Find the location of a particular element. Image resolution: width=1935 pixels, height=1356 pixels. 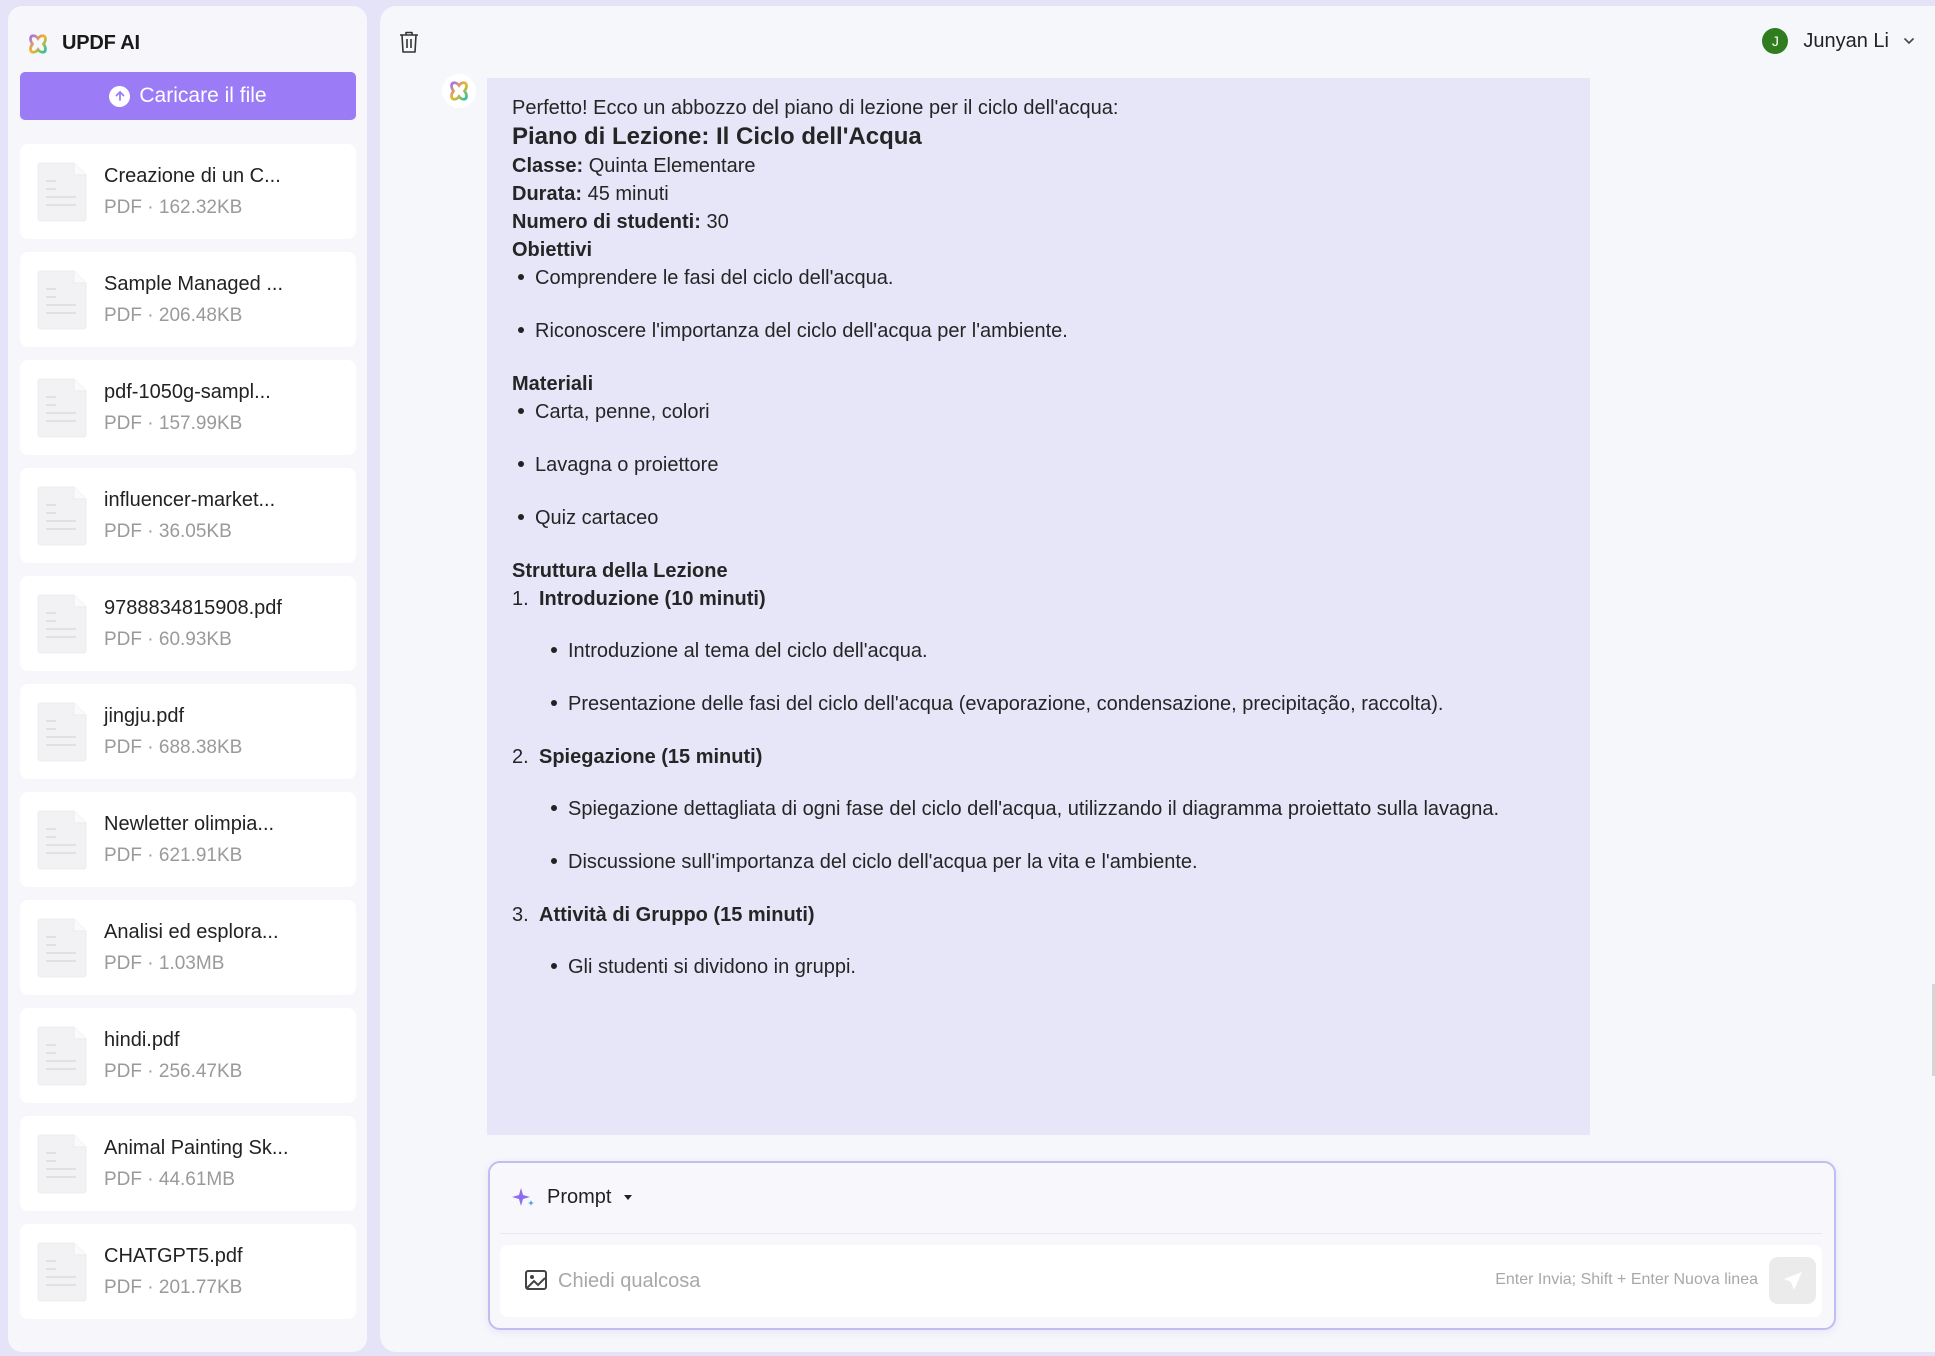

structure-heading: Struttura della Lezione is located at coordinates (620, 571).